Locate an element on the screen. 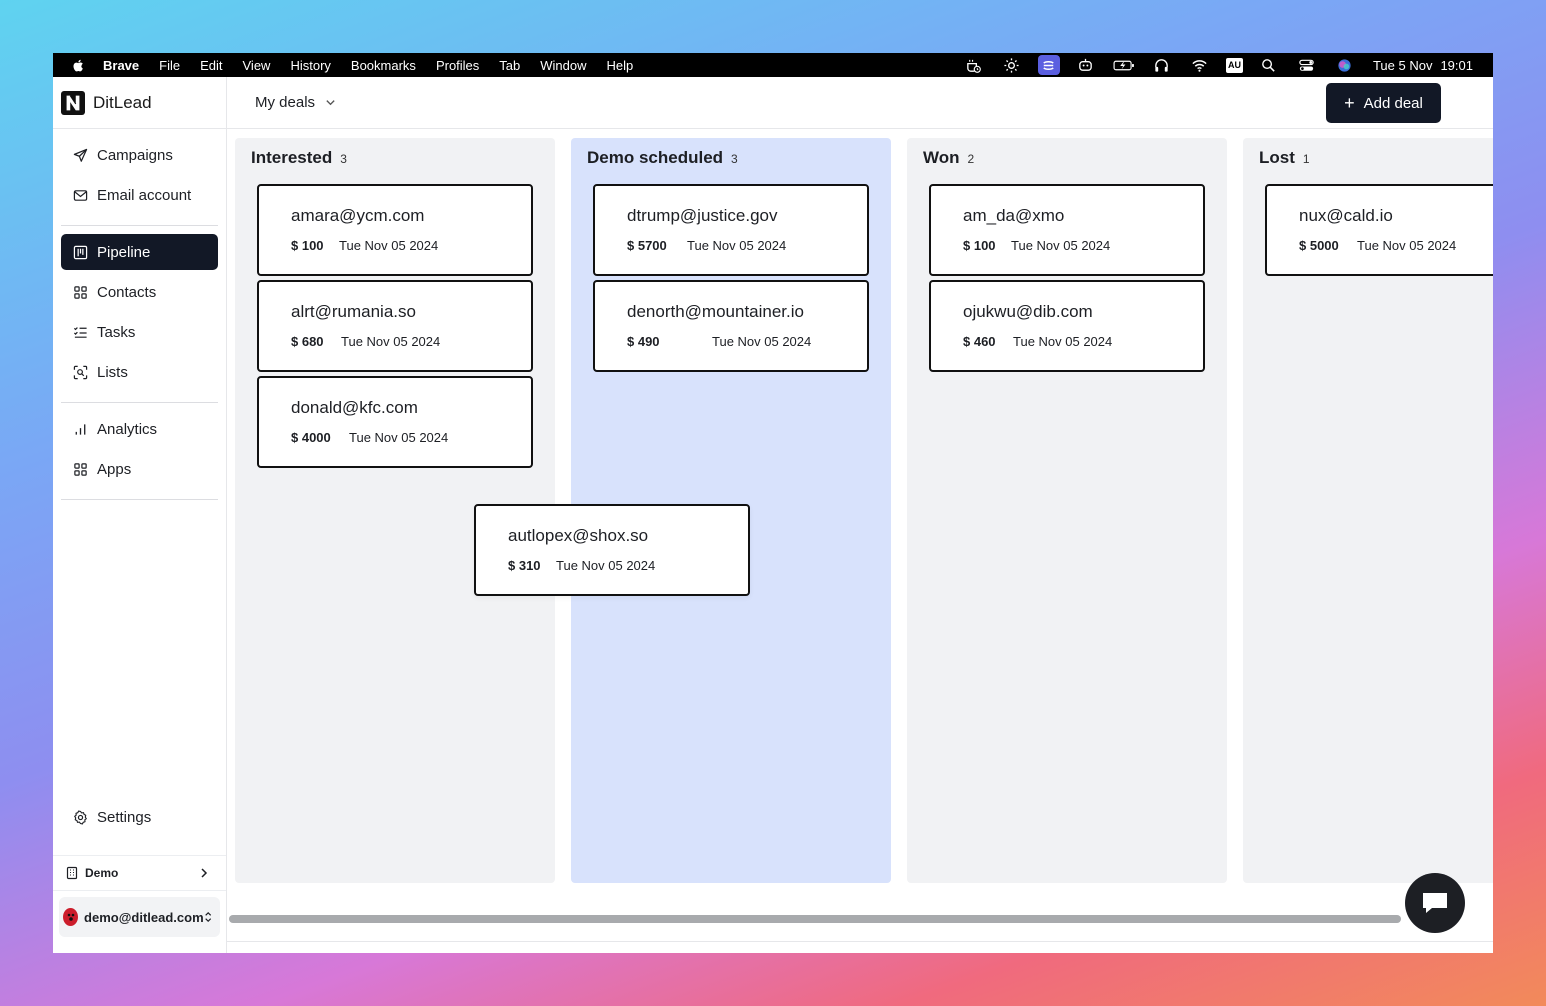 The height and width of the screenshot is (1006, 1546). deal-meta: $ 460 Tue Nov 05 2024 is located at coordinates (1083, 341).